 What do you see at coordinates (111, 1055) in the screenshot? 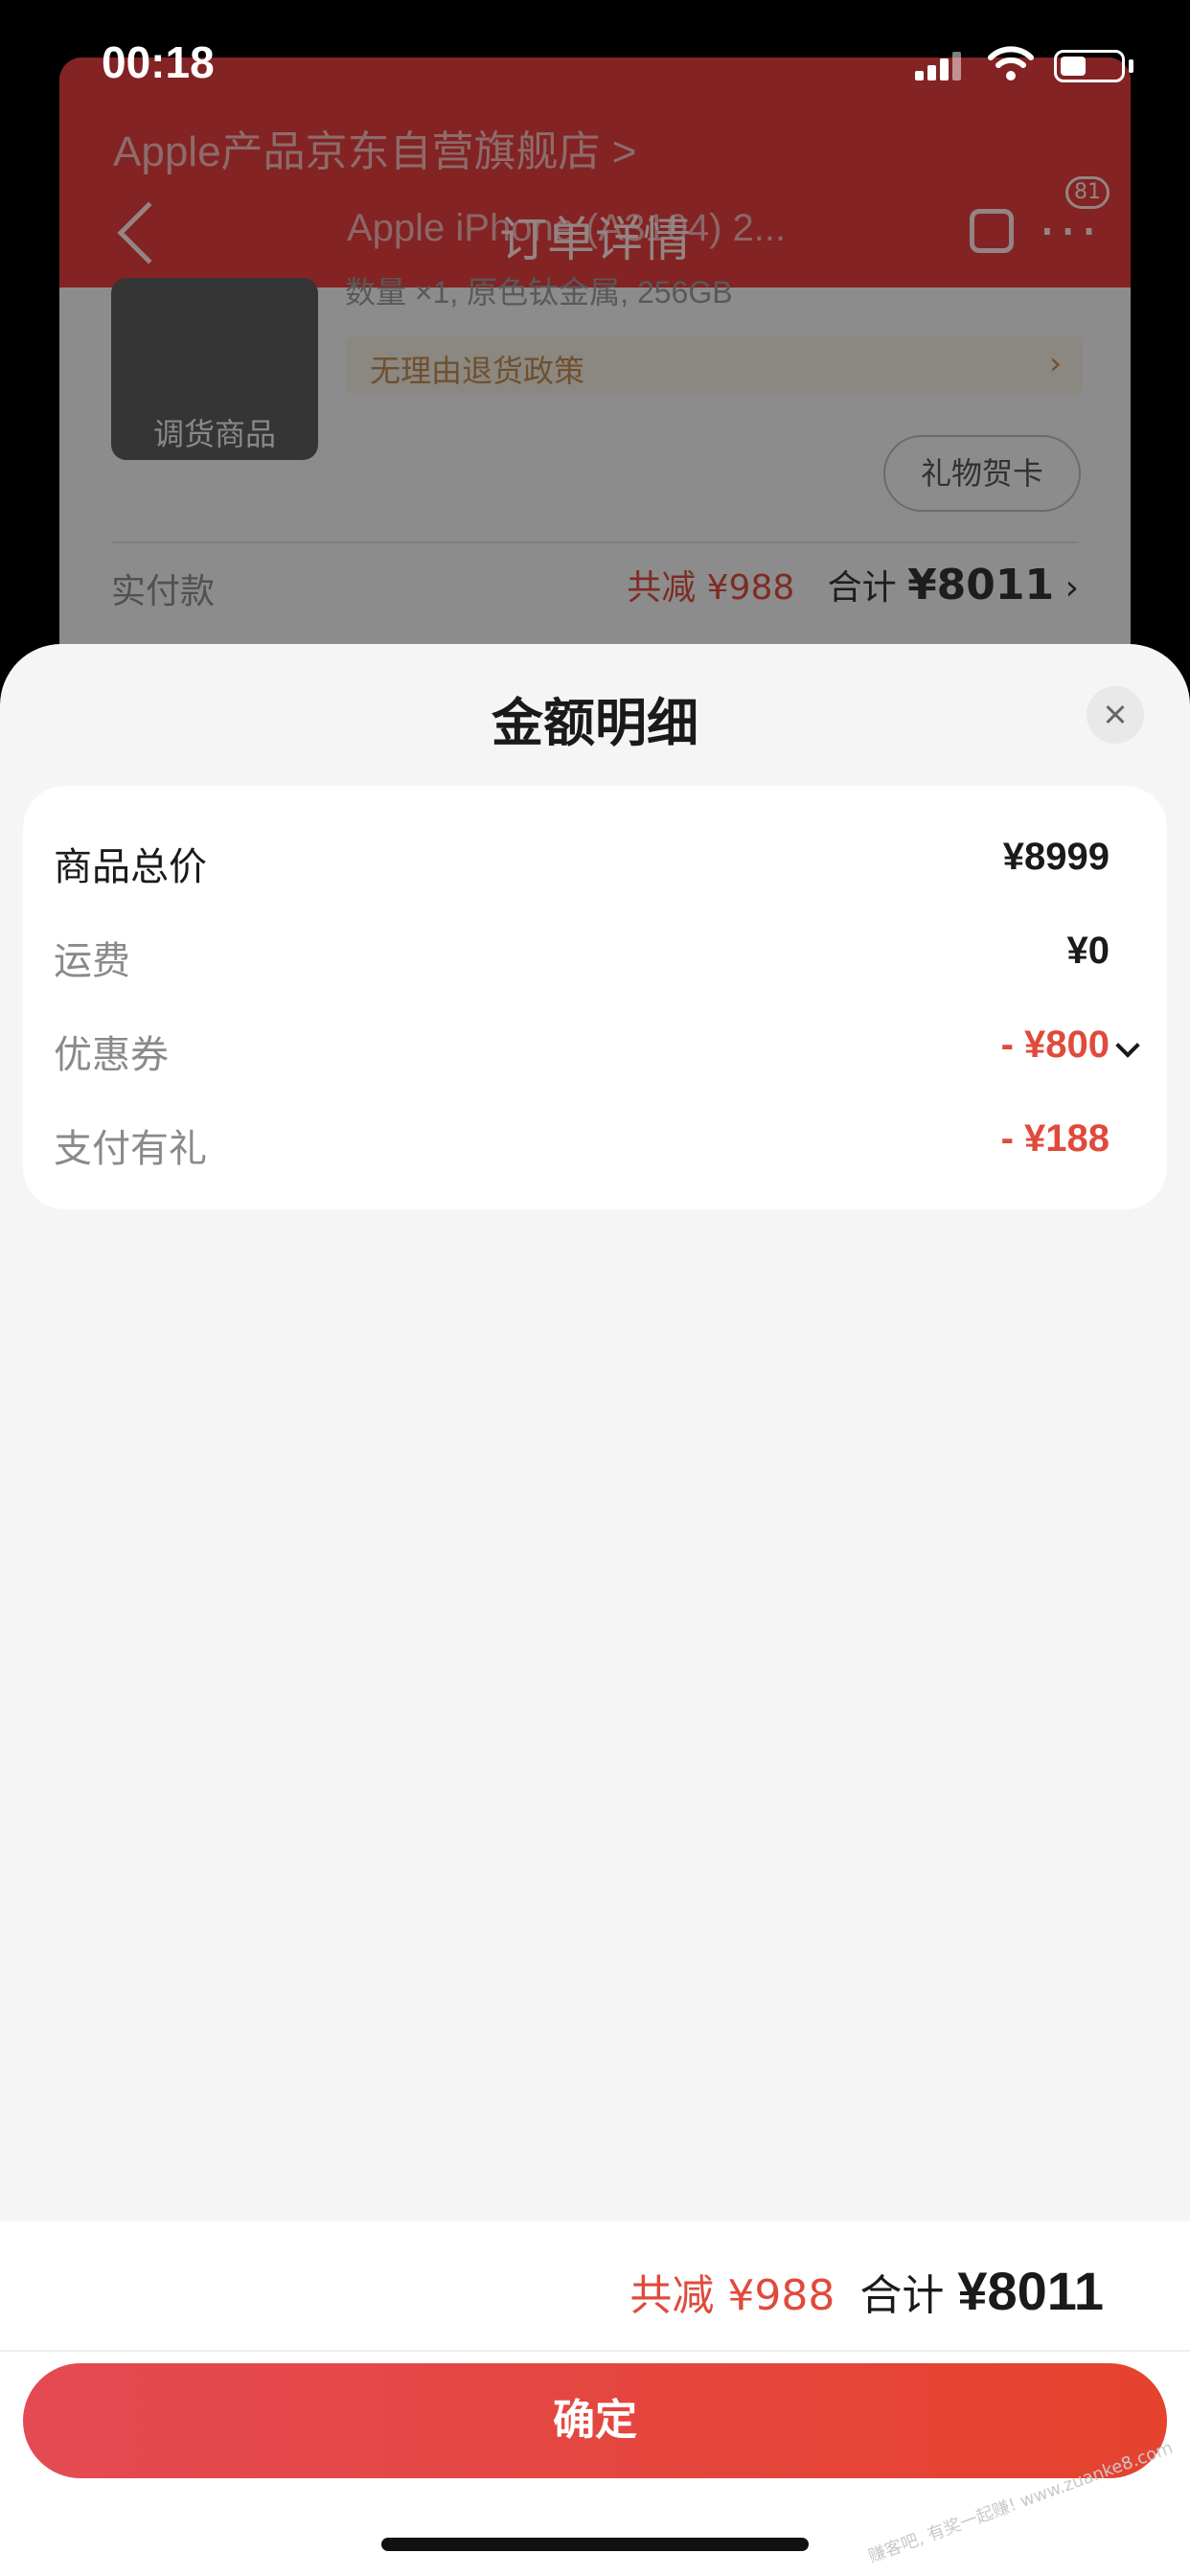
I see `coupon-label: 优惠券` at bounding box center [111, 1055].